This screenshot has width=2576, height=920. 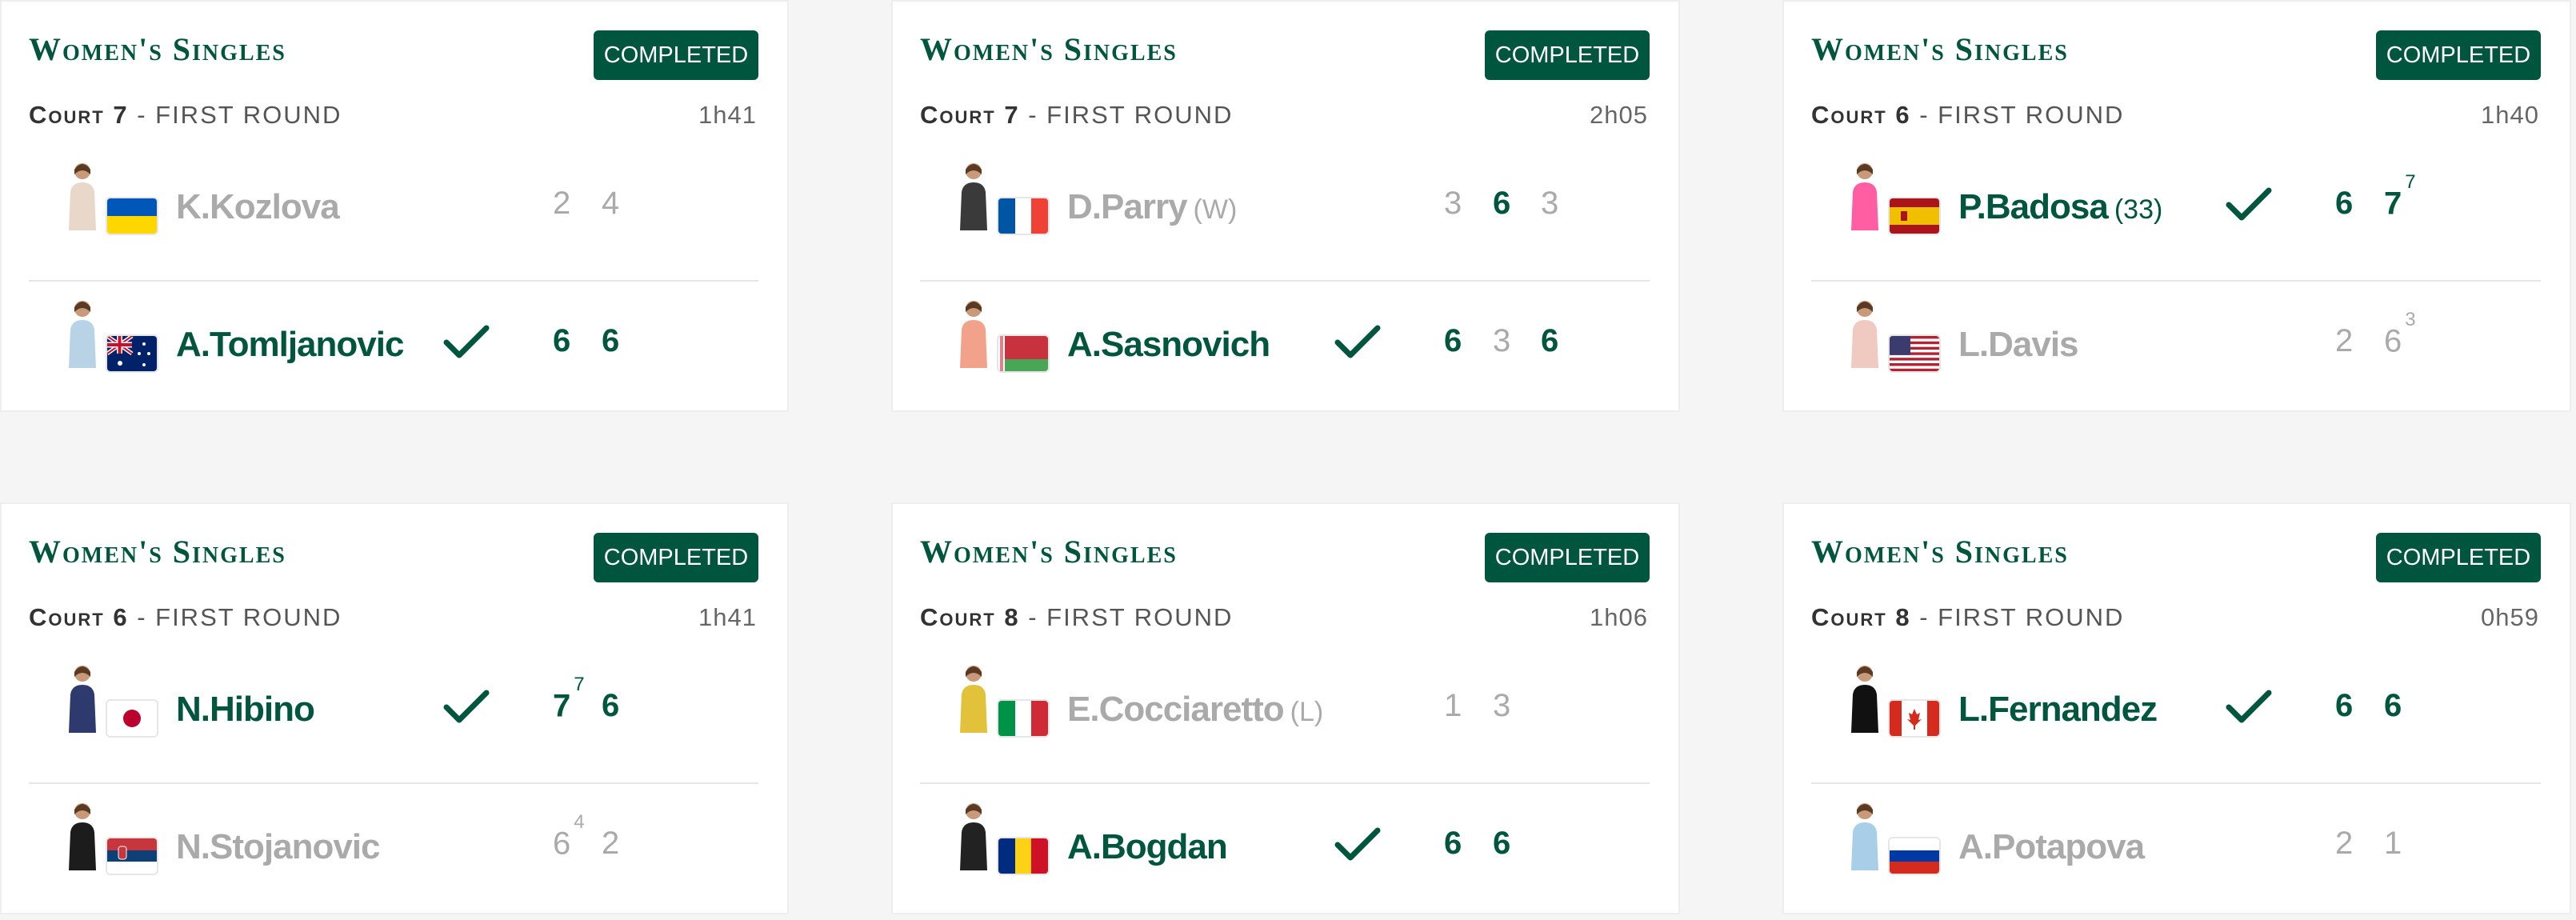 I want to click on player-row: L.Davis 2 63, so click(x=2176, y=350).